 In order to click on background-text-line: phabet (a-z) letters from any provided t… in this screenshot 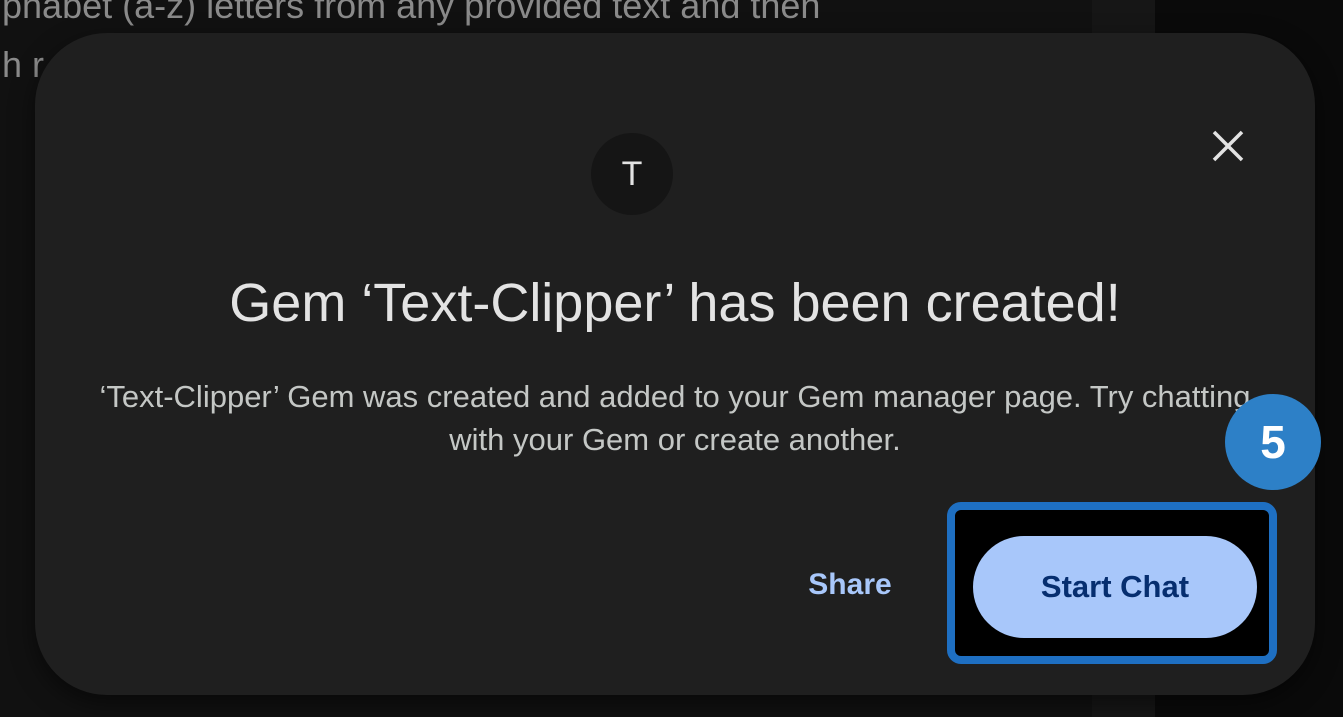, I will do `click(411, 13)`.